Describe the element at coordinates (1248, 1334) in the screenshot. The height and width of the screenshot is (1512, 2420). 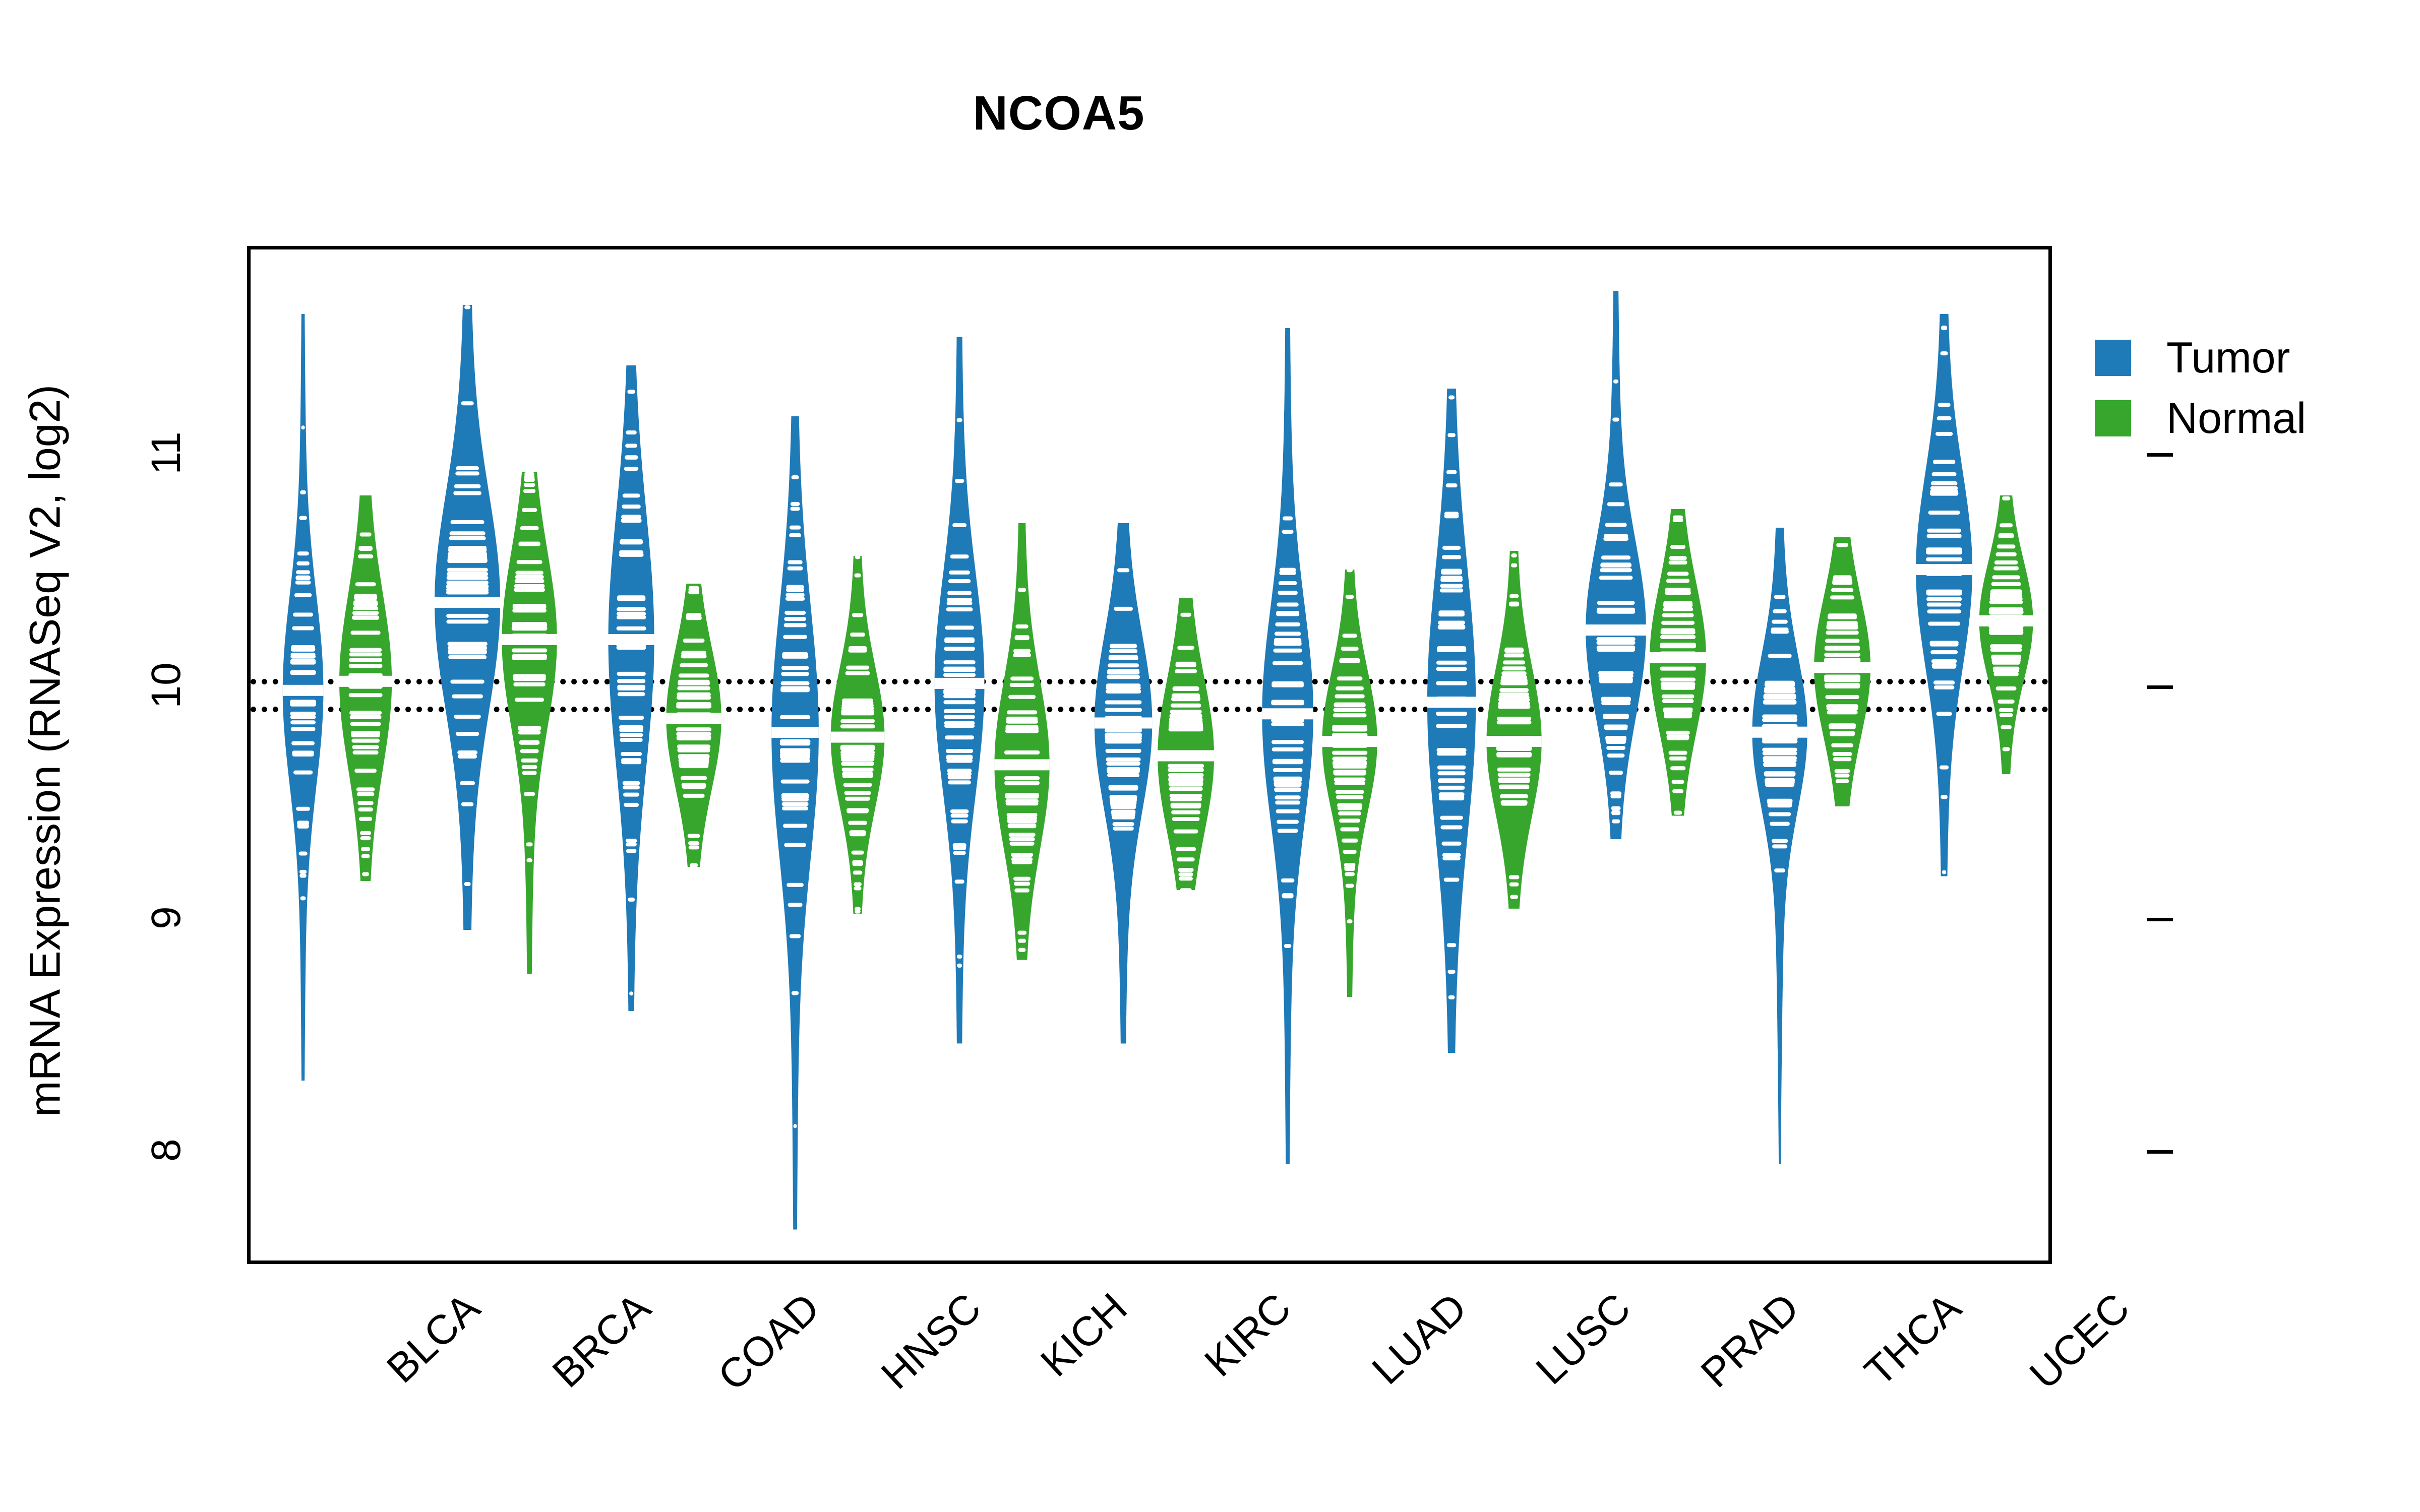
I see `x-tick-label-kirc: KIRC` at that location.